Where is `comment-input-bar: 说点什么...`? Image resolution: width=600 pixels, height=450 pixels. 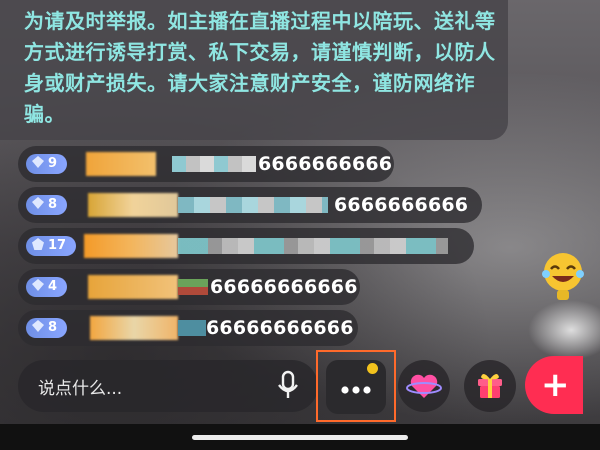 comment-input-bar: 说点什么... is located at coordinates (168, 386).